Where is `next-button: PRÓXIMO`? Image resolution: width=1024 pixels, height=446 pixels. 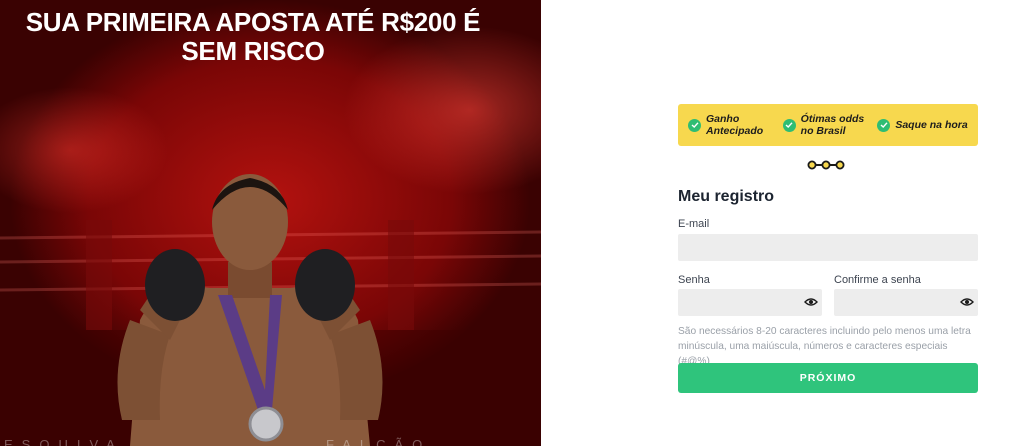 next-button: PRÓXIMO is located at coordinates (828, 378).